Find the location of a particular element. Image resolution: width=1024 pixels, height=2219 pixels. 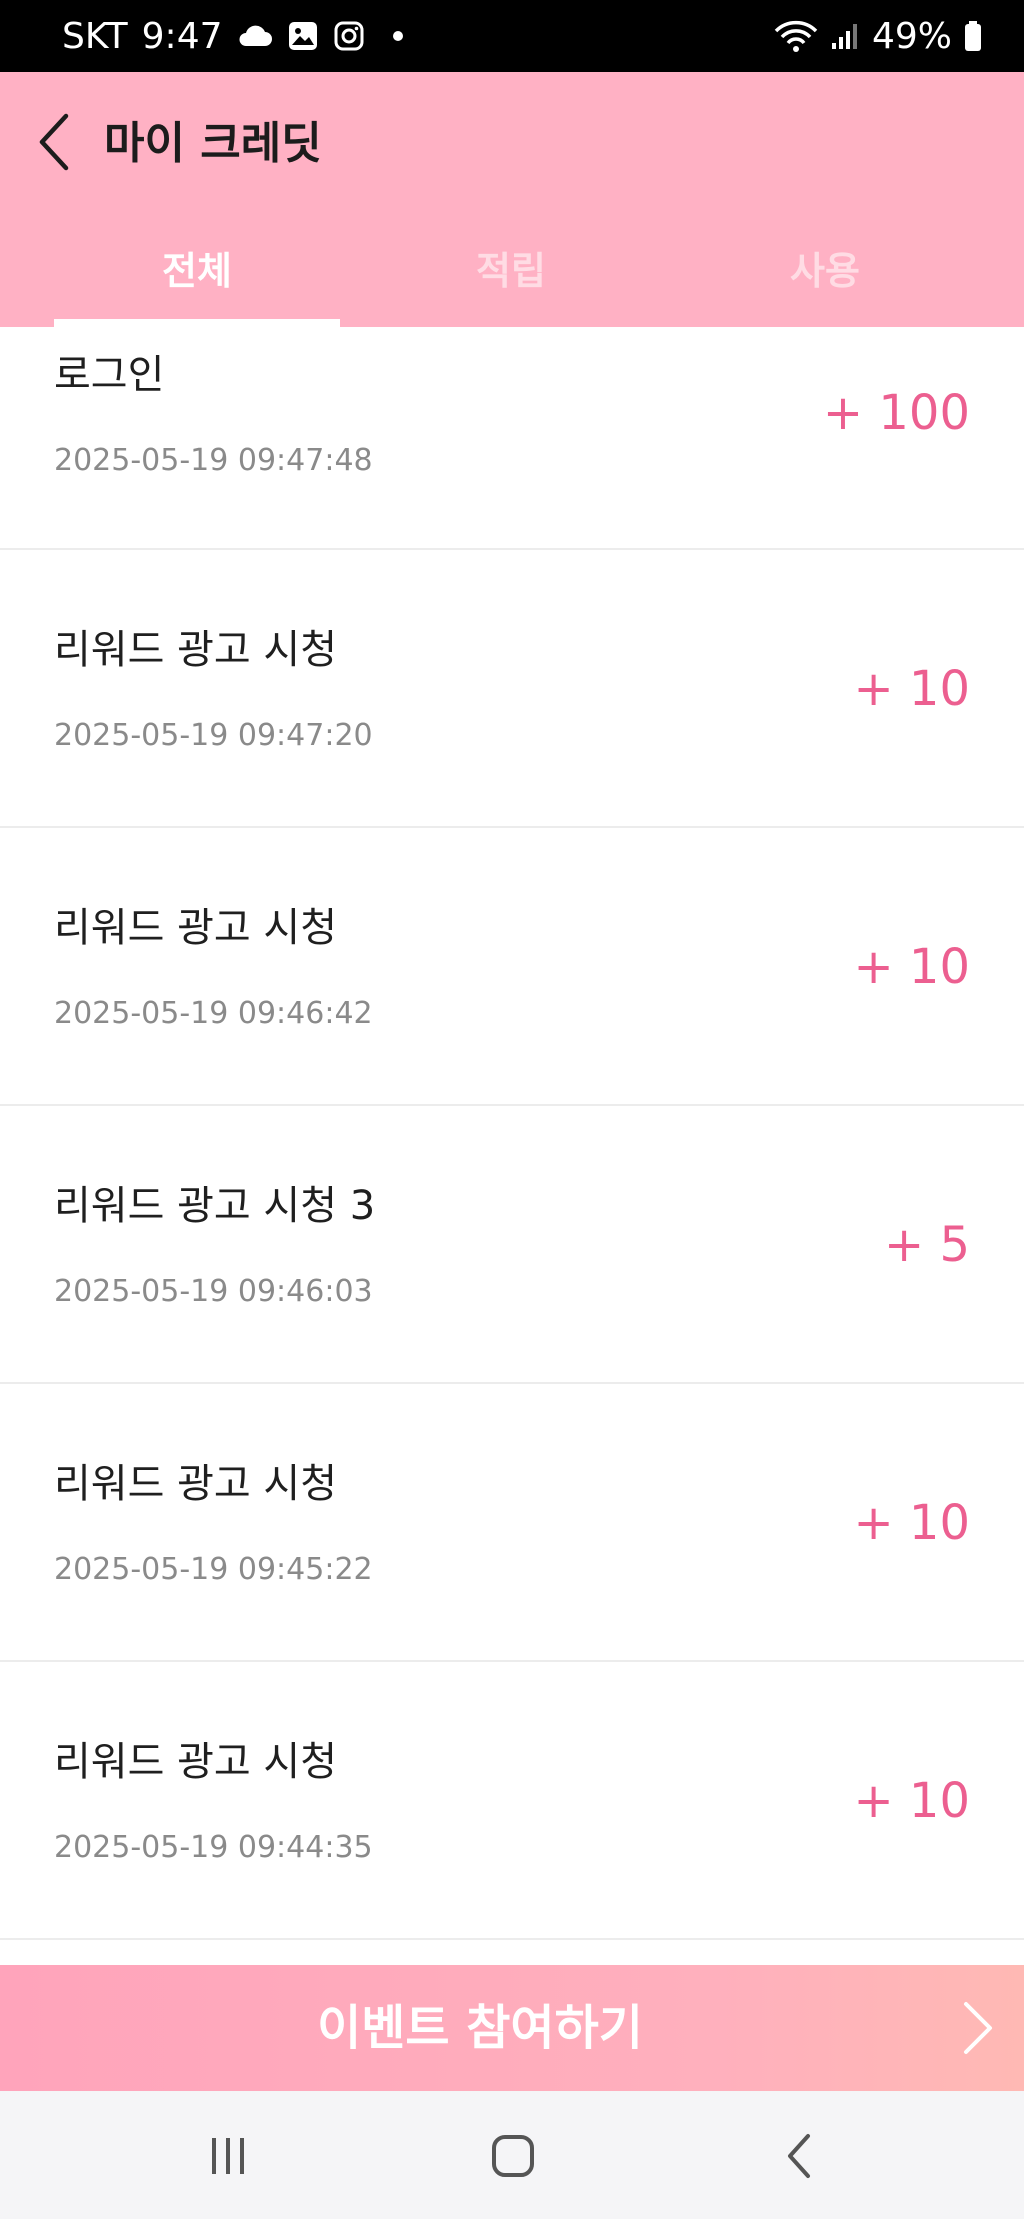

tab-use: 사용 is located at coordinates (825, 279).